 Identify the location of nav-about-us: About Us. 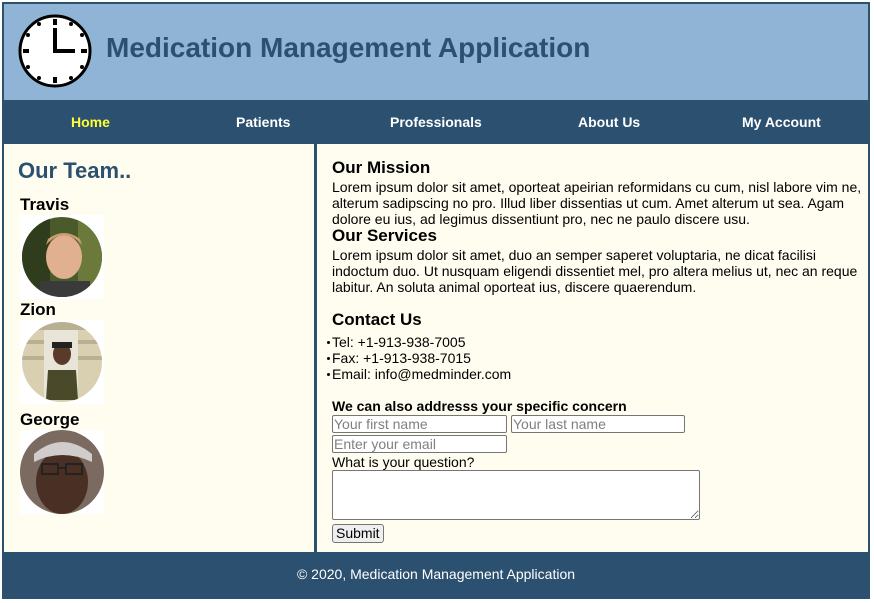
(609, 122).